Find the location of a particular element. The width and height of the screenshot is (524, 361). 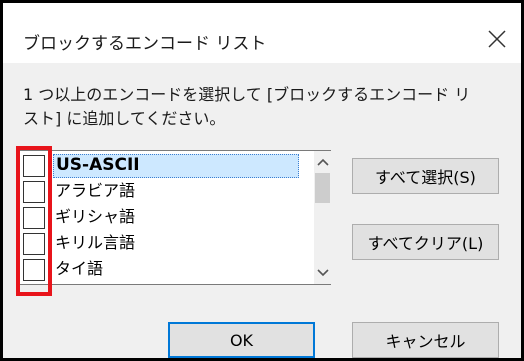

close-icon is located at coordinates (497, 39).